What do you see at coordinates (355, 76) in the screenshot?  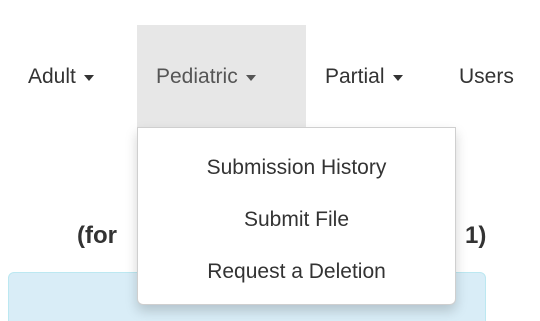 I see `nav-item-partial-label: Partial` at bounding box center [355, 76].